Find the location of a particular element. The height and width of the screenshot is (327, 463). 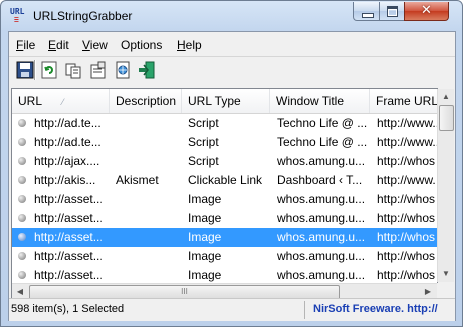

exit-icon is located at coordinates (147, 70).